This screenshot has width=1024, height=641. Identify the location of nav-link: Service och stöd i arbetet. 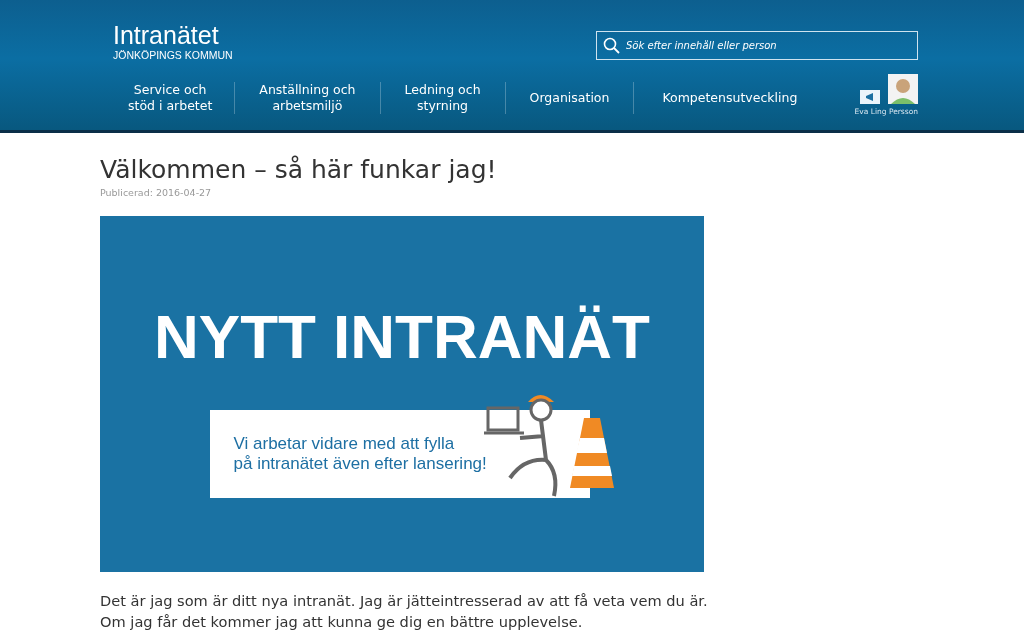
(170, 98).